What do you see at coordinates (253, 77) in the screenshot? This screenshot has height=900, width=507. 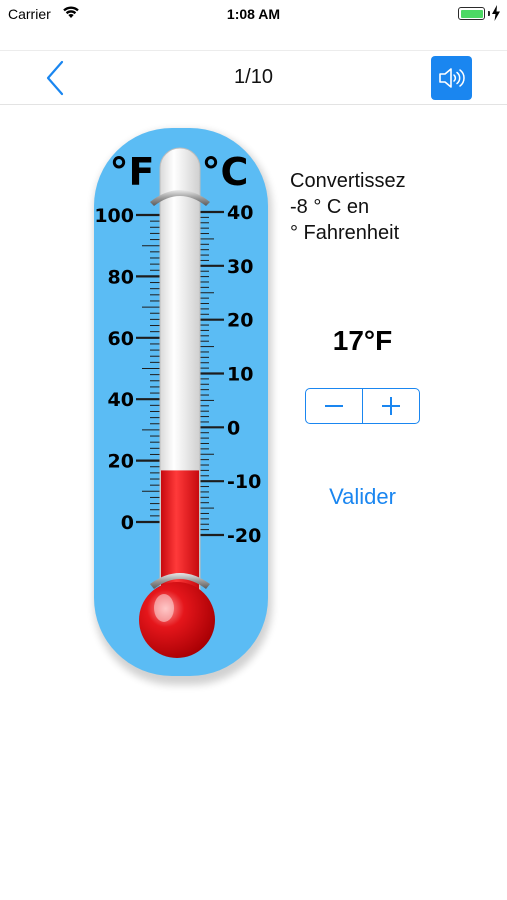 I see `nav-bar: 1/10` at bounding box center [253, 77].